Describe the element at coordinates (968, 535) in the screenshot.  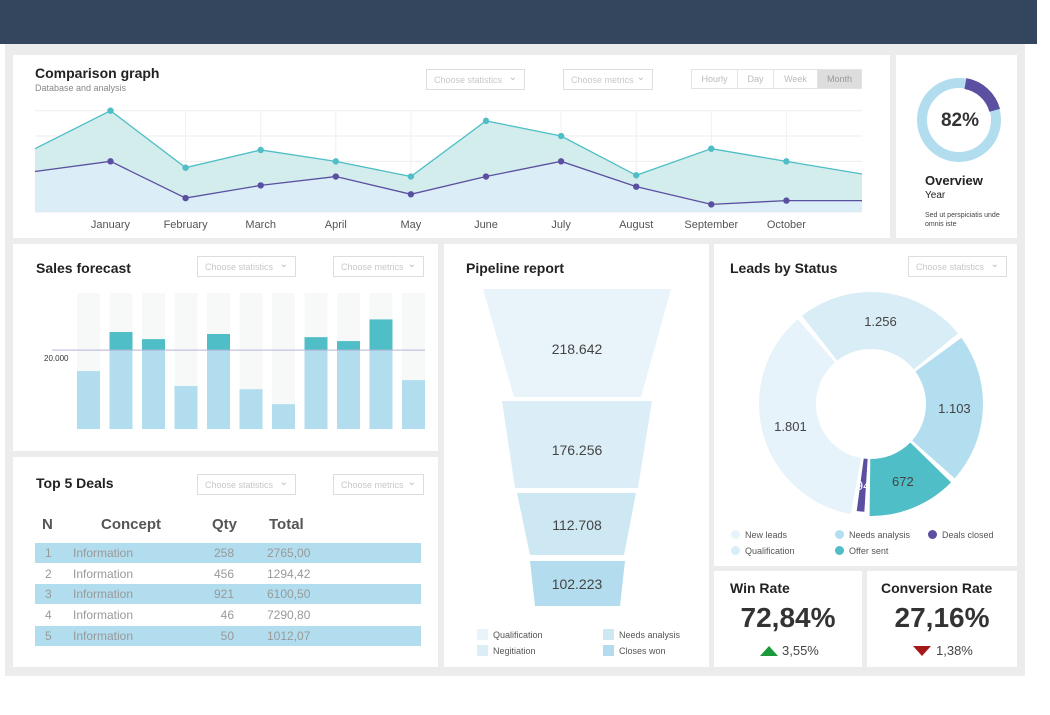
I see `legend-label: Deals closed` at that location.